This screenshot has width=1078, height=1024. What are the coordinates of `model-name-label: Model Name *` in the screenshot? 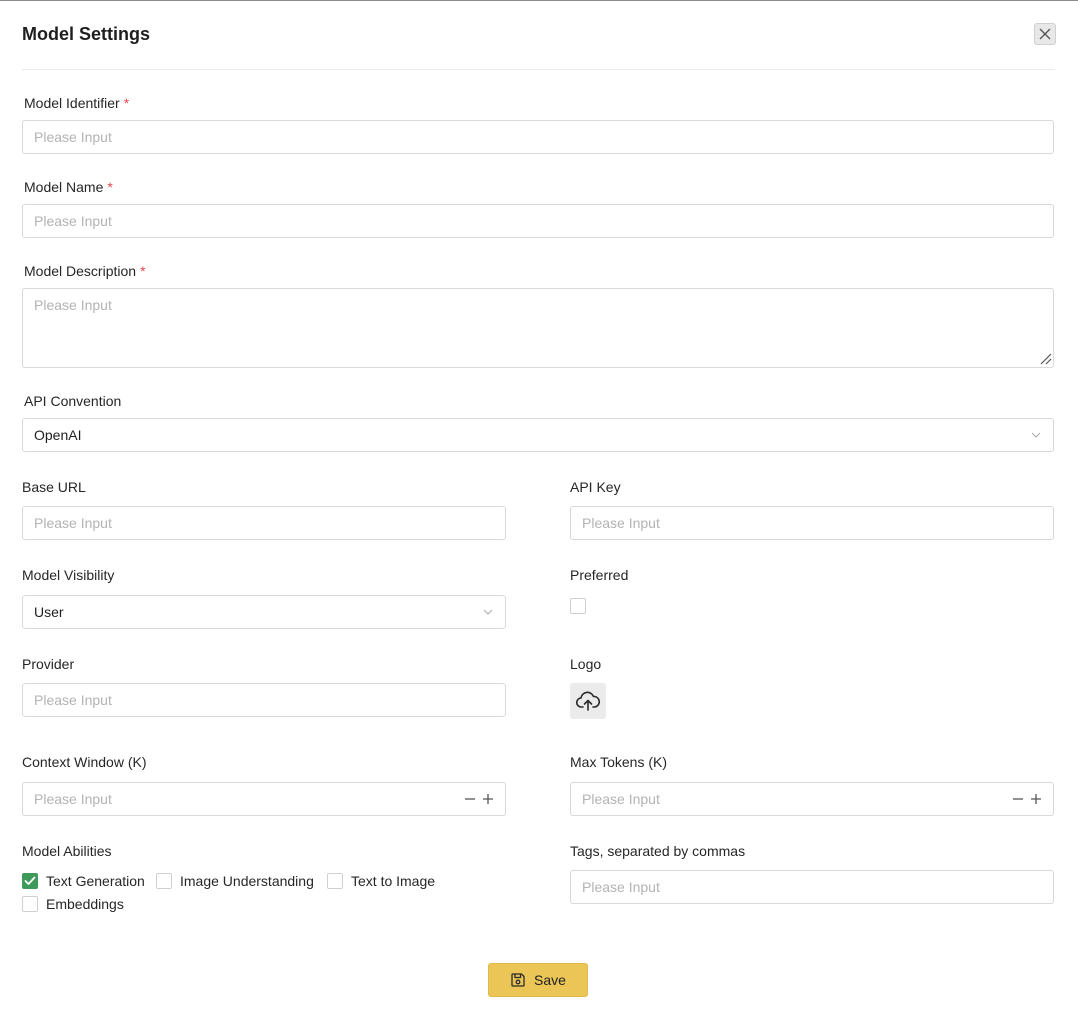 It's located at (68, 187).